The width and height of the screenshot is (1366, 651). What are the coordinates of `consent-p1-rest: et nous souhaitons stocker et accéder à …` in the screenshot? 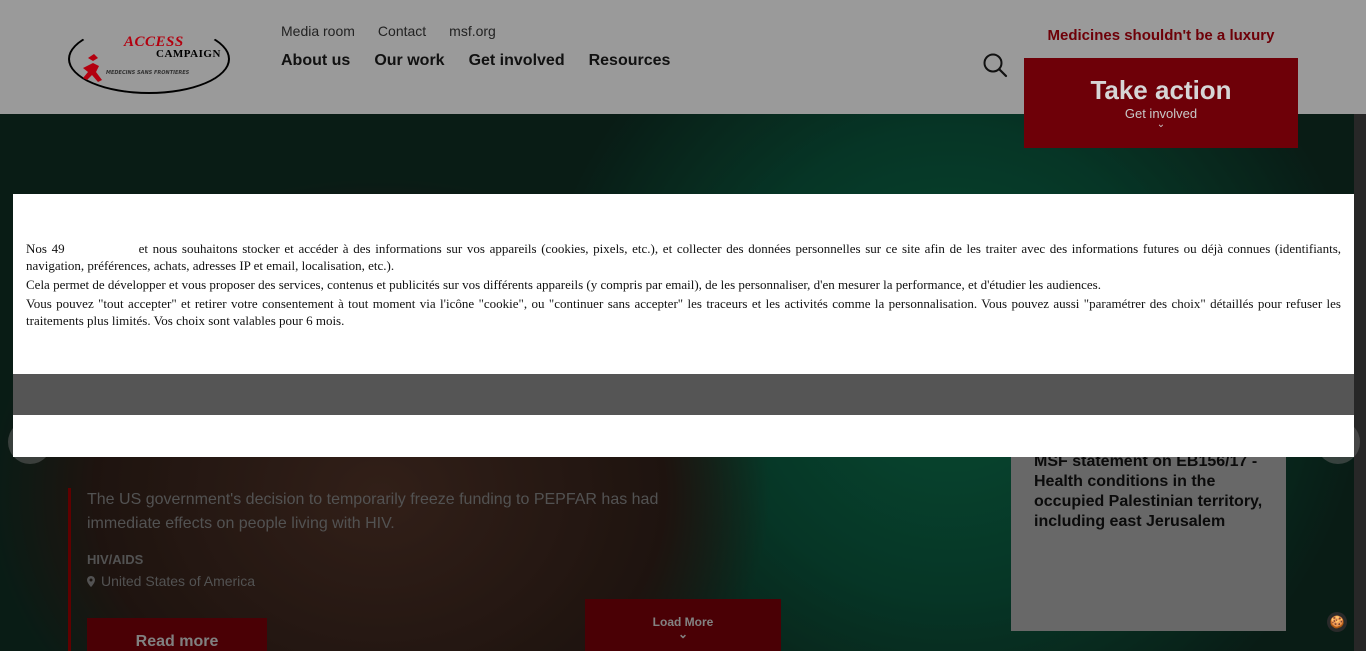 It's located at (684, 257).